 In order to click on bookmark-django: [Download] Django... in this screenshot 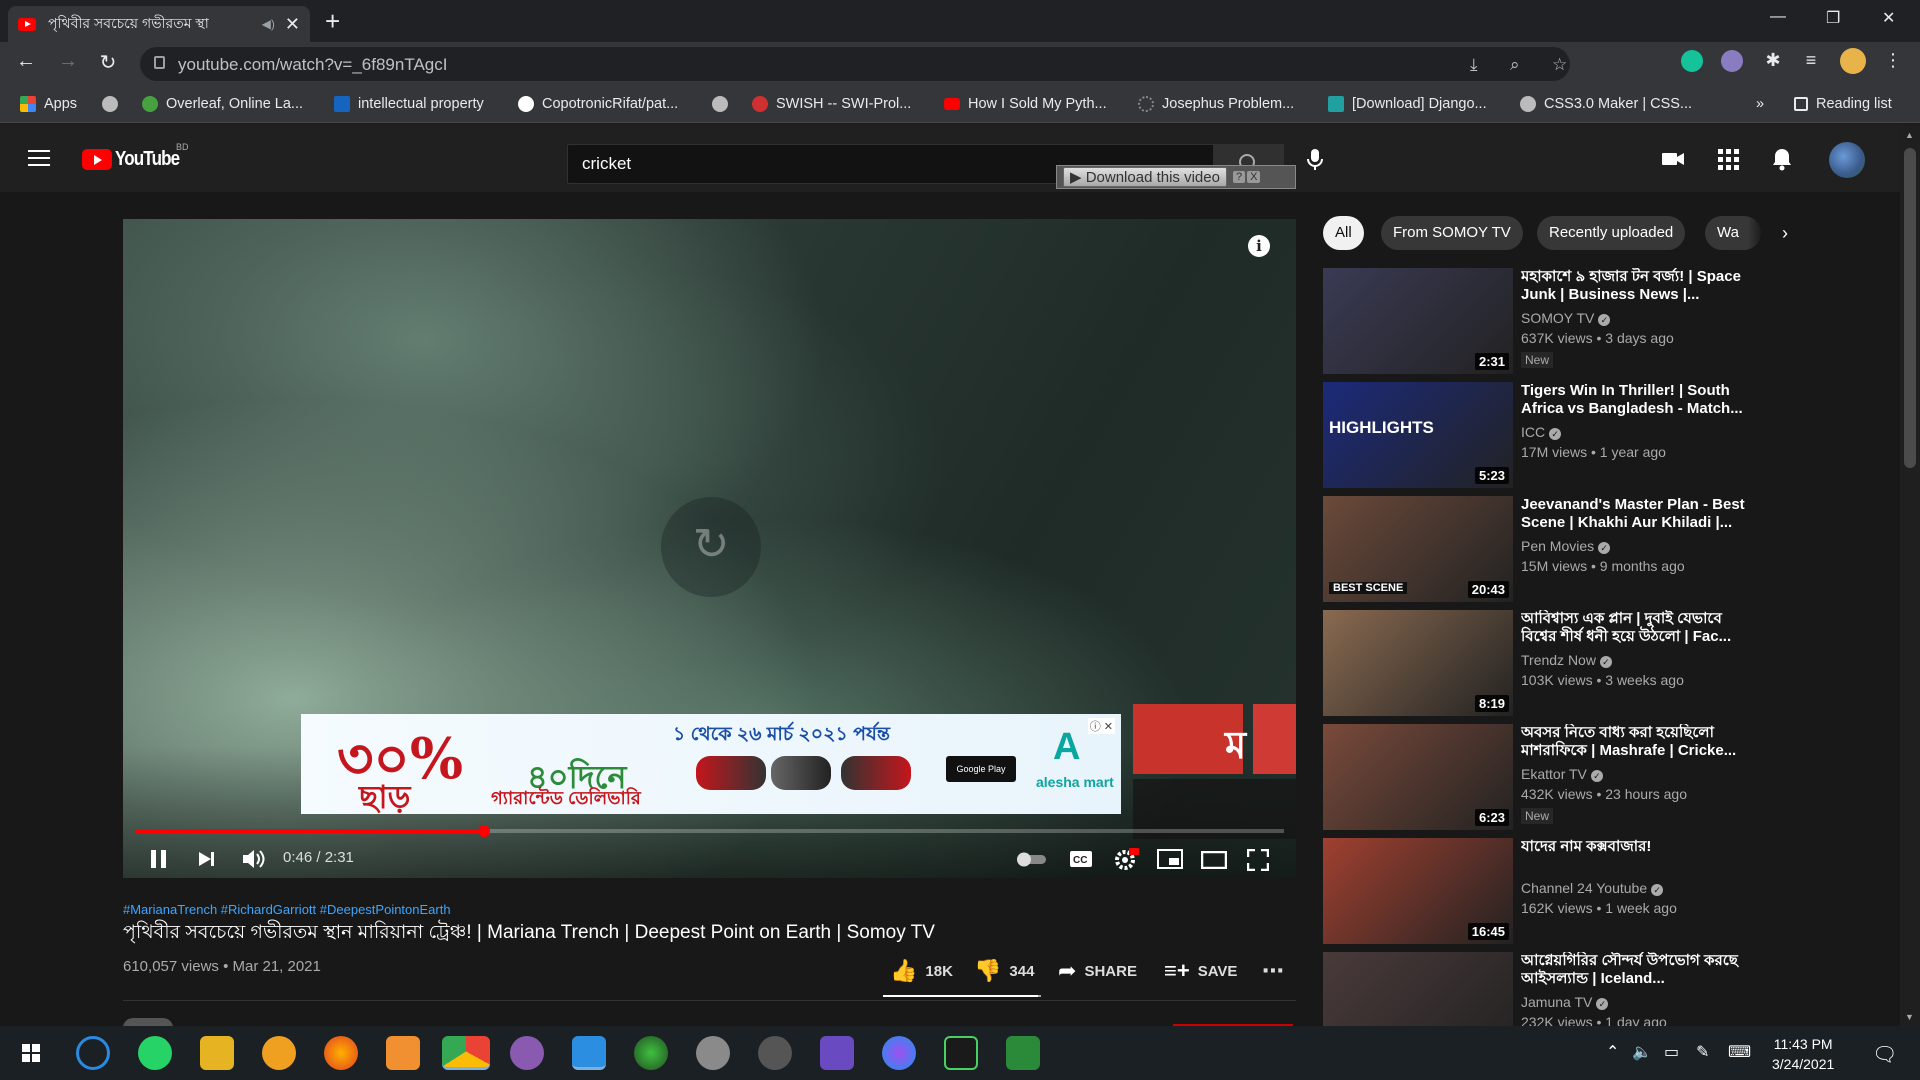, I will do `click(1407, 104)`.